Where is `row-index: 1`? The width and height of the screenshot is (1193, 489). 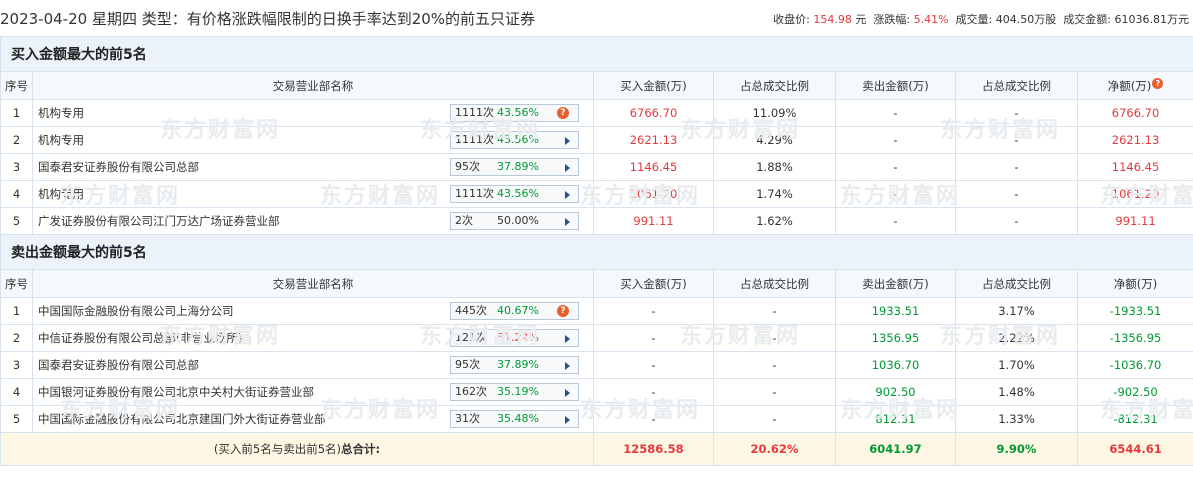 row-index: 1 is located at coordinates (16, 113).